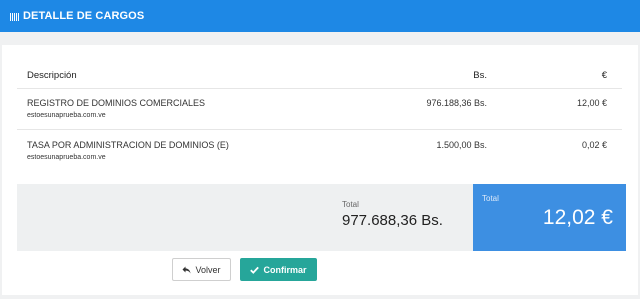  I want to click on column-header-description: Descripción, so click(52, 75).